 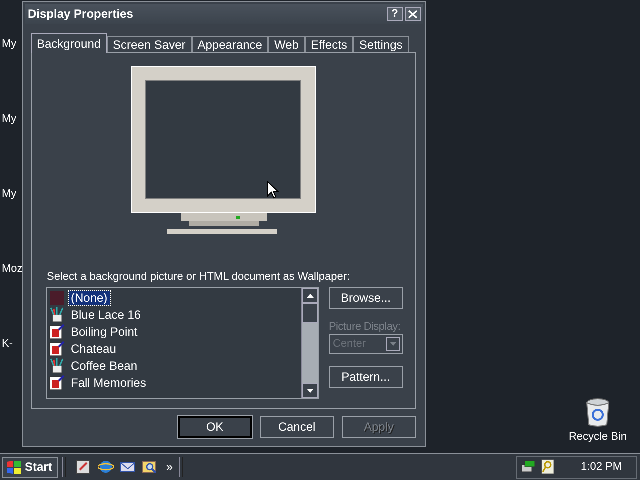 I want to click on start-button: Start, so click(x=30, y=467).